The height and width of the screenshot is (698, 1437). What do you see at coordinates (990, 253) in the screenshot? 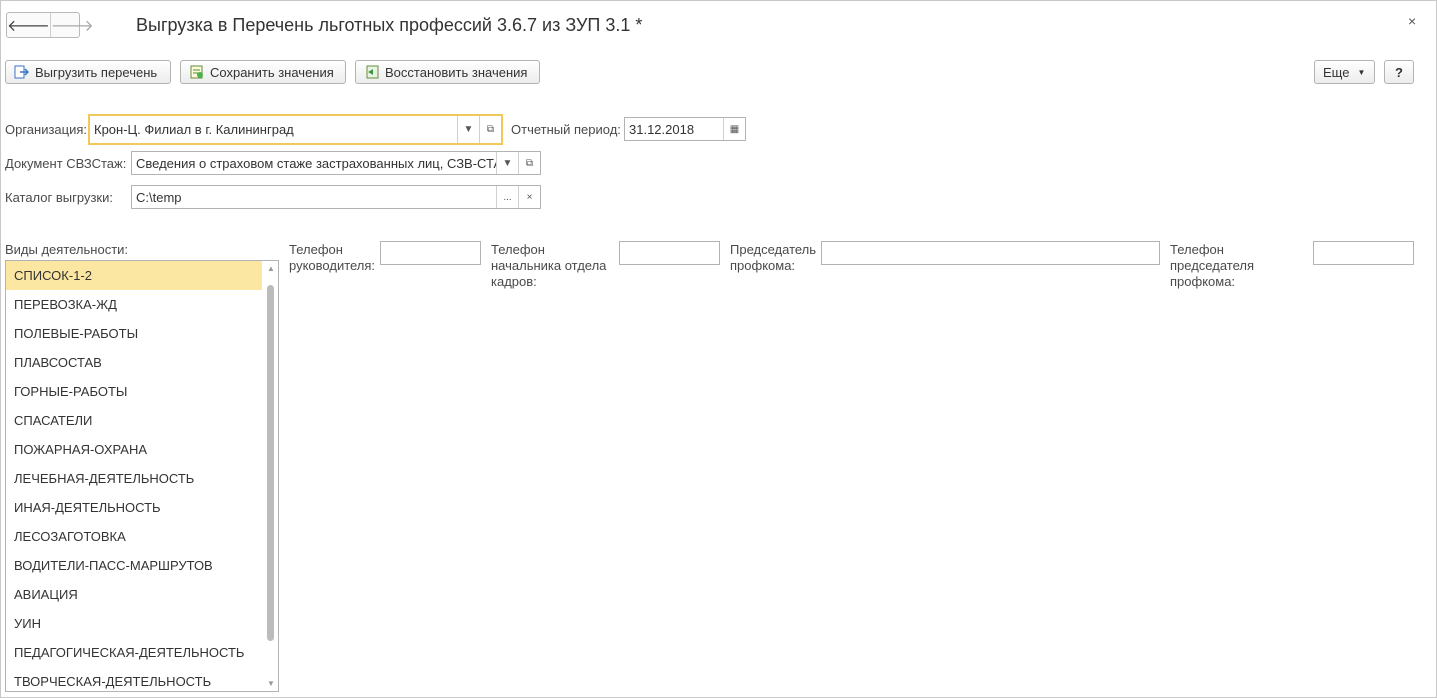
I see `union-chair-input` at bounding box center [990, 253].